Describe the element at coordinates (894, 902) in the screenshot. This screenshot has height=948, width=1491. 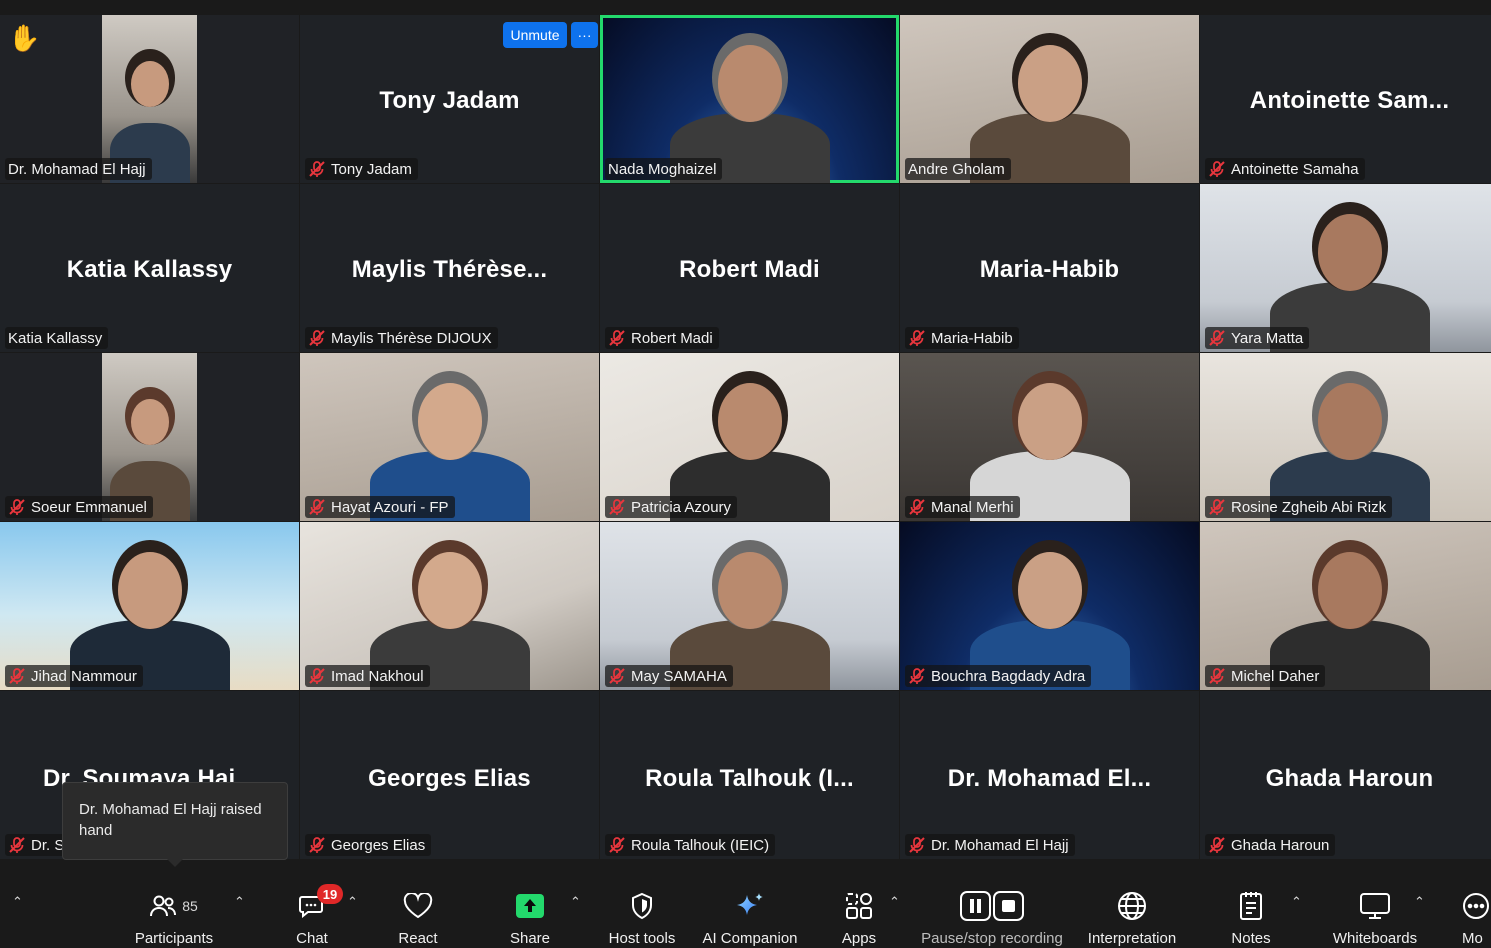
I see `apps-caret-button: ⌃` at that location.